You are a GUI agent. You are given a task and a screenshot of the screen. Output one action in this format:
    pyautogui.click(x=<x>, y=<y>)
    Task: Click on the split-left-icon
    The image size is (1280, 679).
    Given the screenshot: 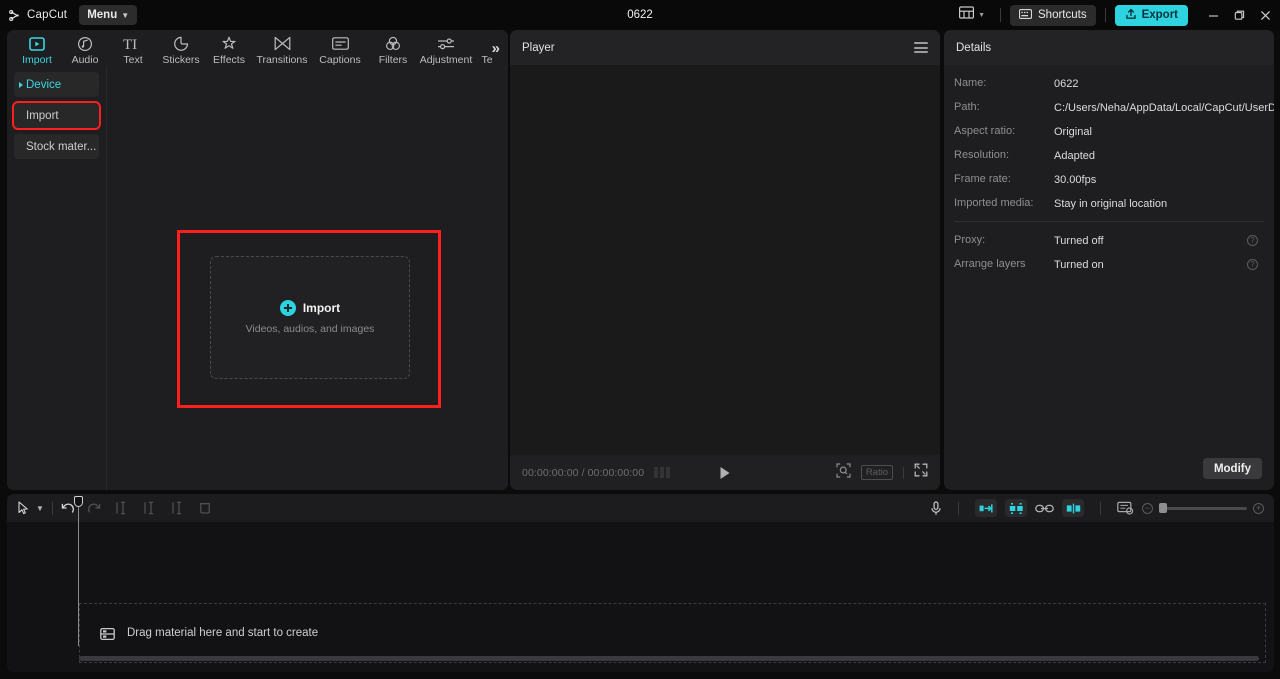 What is the action you would take?
    pyautogui.click(x=121, y=508)
    